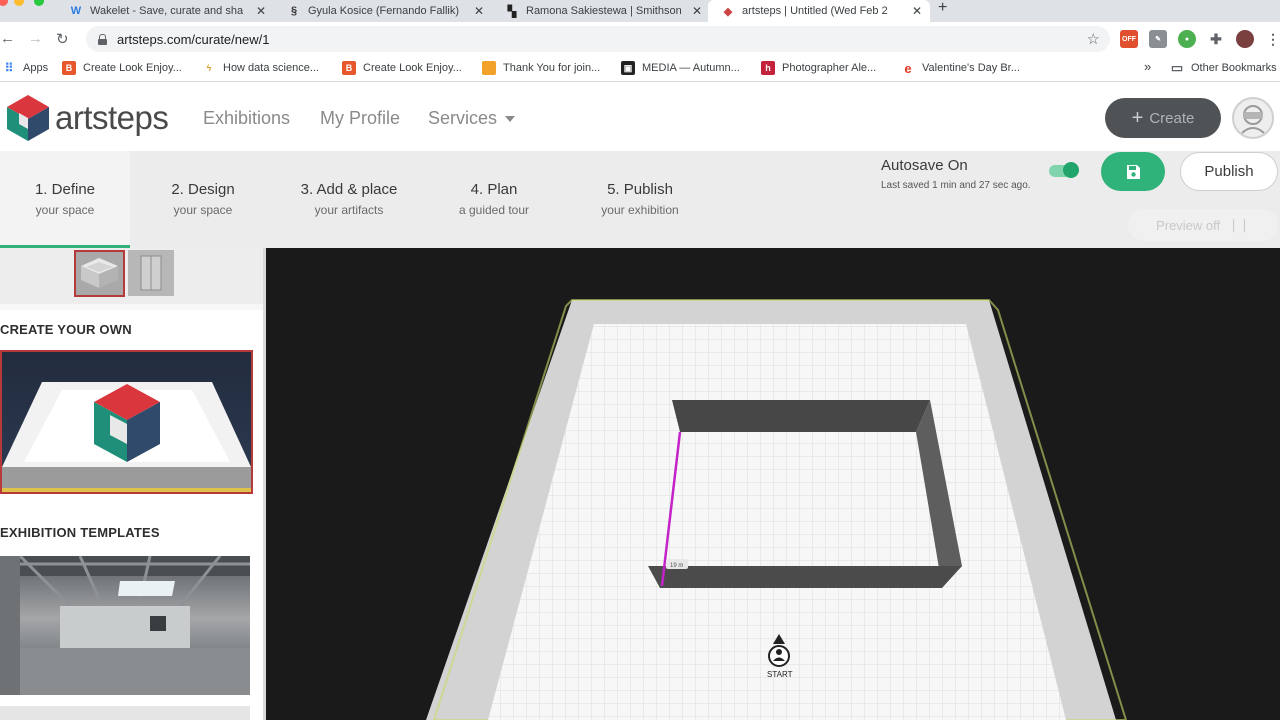 The height and width of the screenshot is (720, 1280). I want to click on bookmark-favicon-icon: ϟ, so click(209, 68).